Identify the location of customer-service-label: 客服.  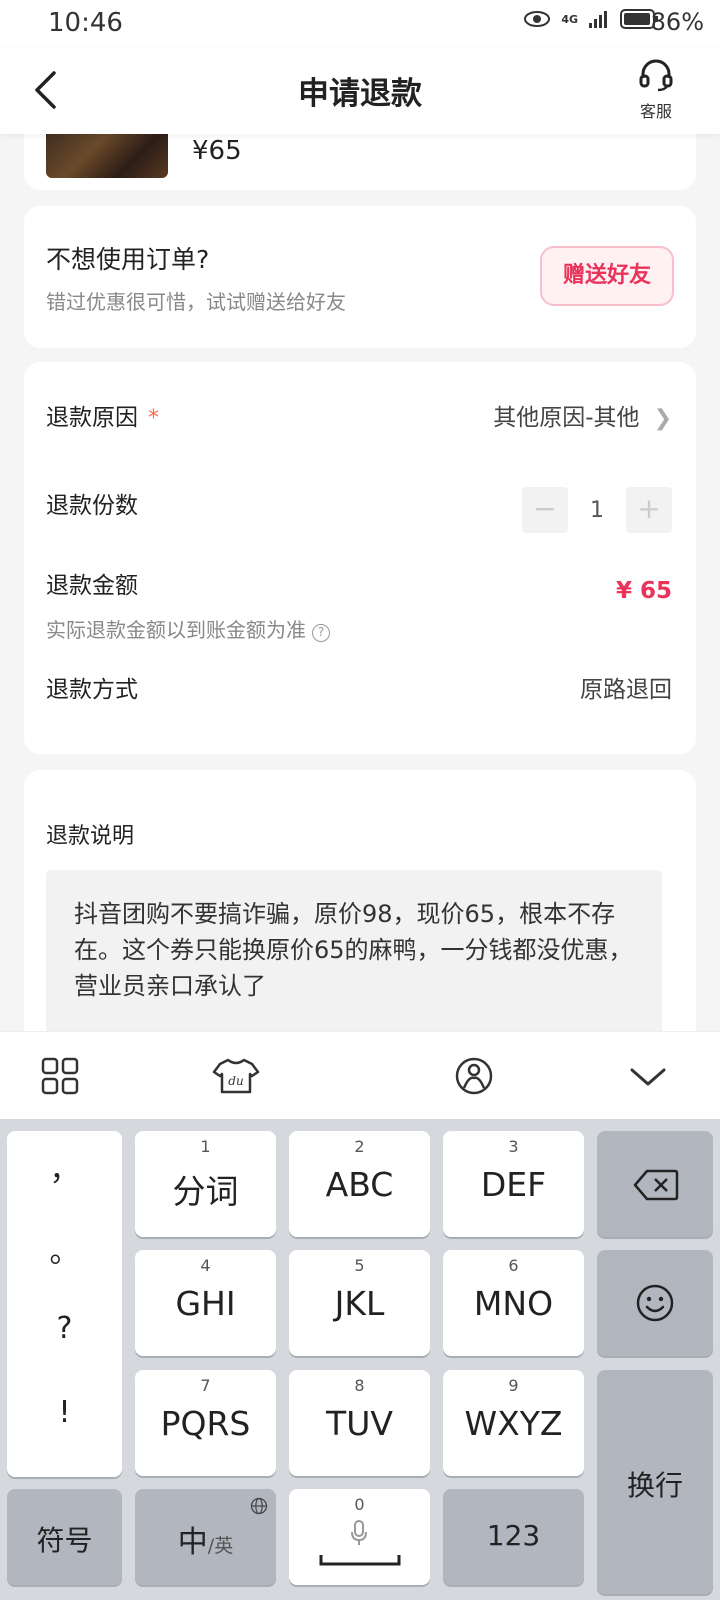
(655, 111).